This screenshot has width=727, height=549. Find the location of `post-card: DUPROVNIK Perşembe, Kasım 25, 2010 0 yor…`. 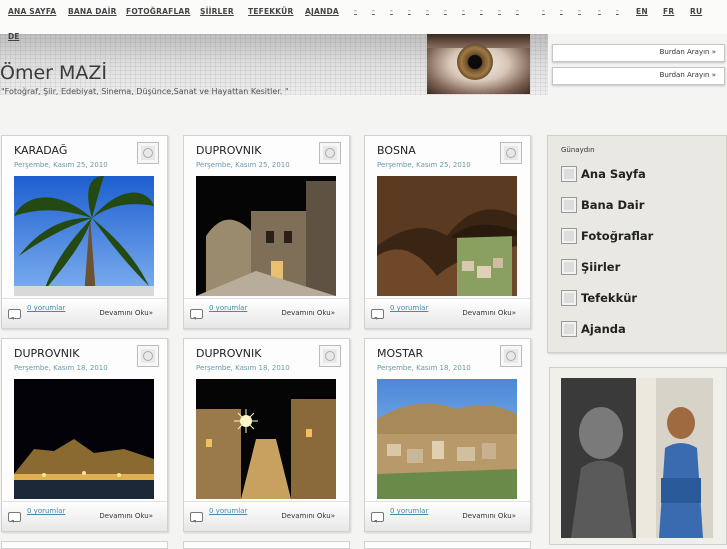

post-card: DUPROVNIK Perşembe, Kasım 25, 2010 0 yor… is located at coordinates (266, 232).